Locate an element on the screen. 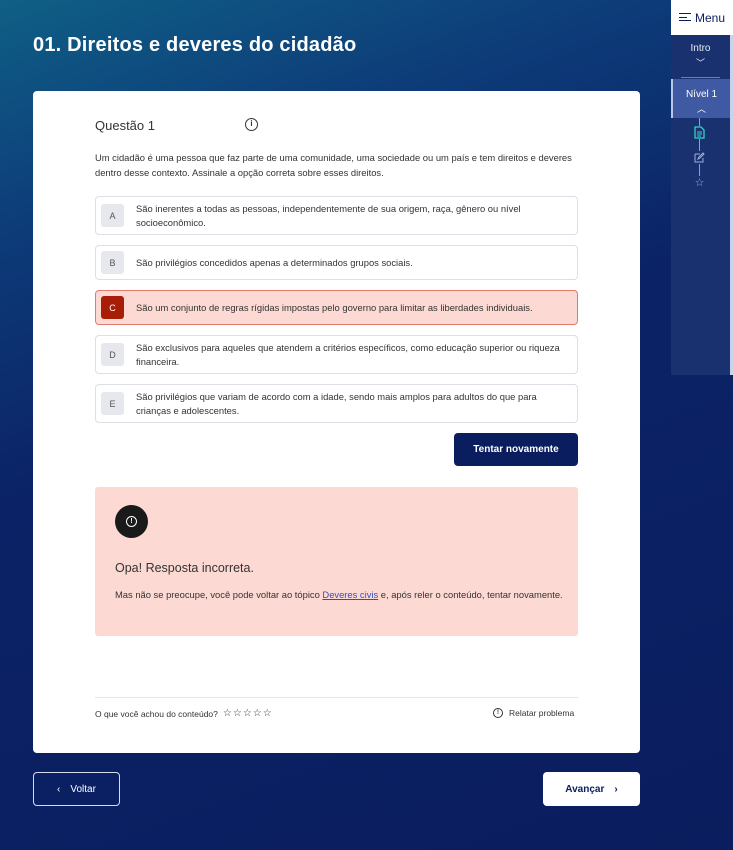 This screenshot has width=733, height=850. back-button: ‹ Voltar is located at coordinates (76, 789).